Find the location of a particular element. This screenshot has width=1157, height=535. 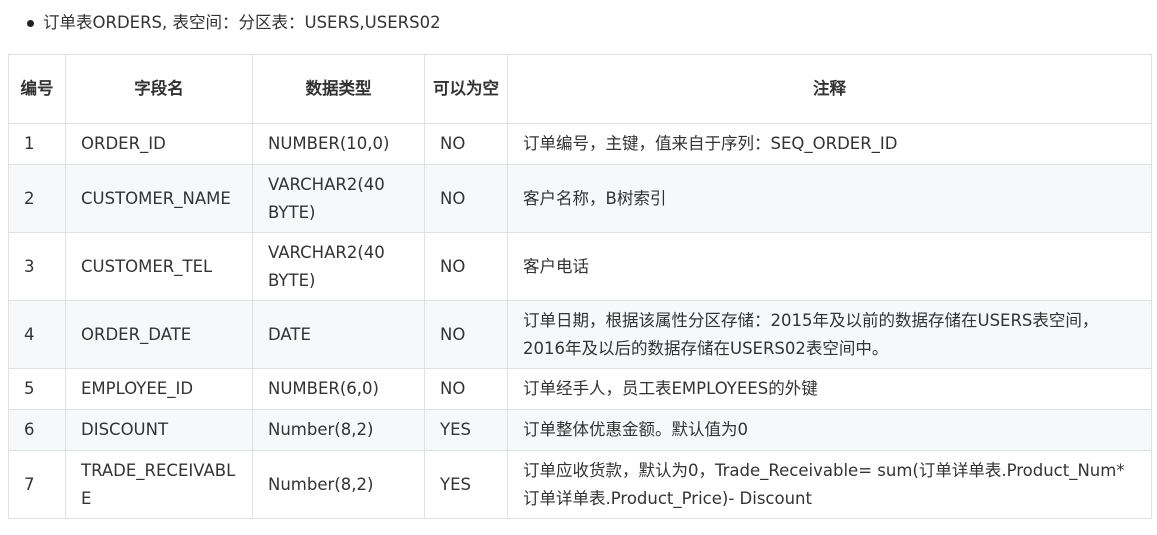

cell-comment: 订单整体优惠金额。默认值为0 is located at coordinates (829, 430).